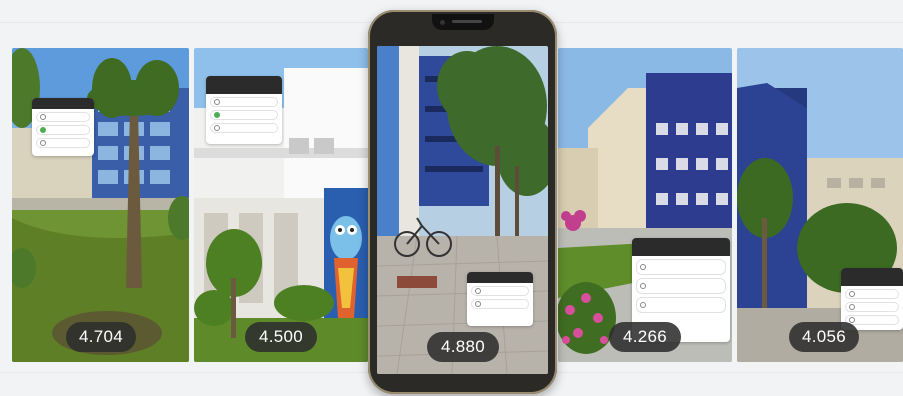 The width and height of the screenshot is (903, 396). I want to click on rating-badge: 4.880, so click(463, 347).